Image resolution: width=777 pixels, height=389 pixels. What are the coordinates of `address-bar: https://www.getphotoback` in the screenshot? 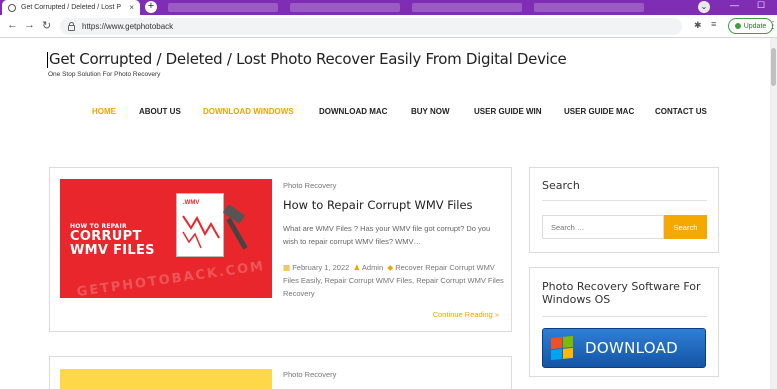 It's located at (371, 26).